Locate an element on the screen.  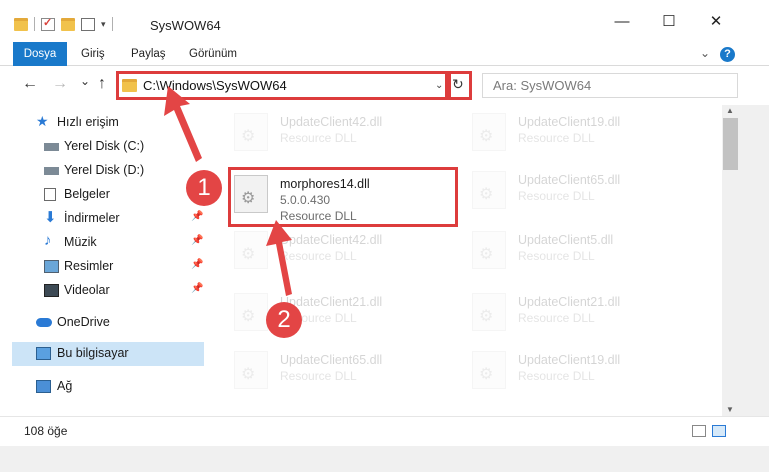
step-1-callout: 1 is located at coordinates (204, 188).